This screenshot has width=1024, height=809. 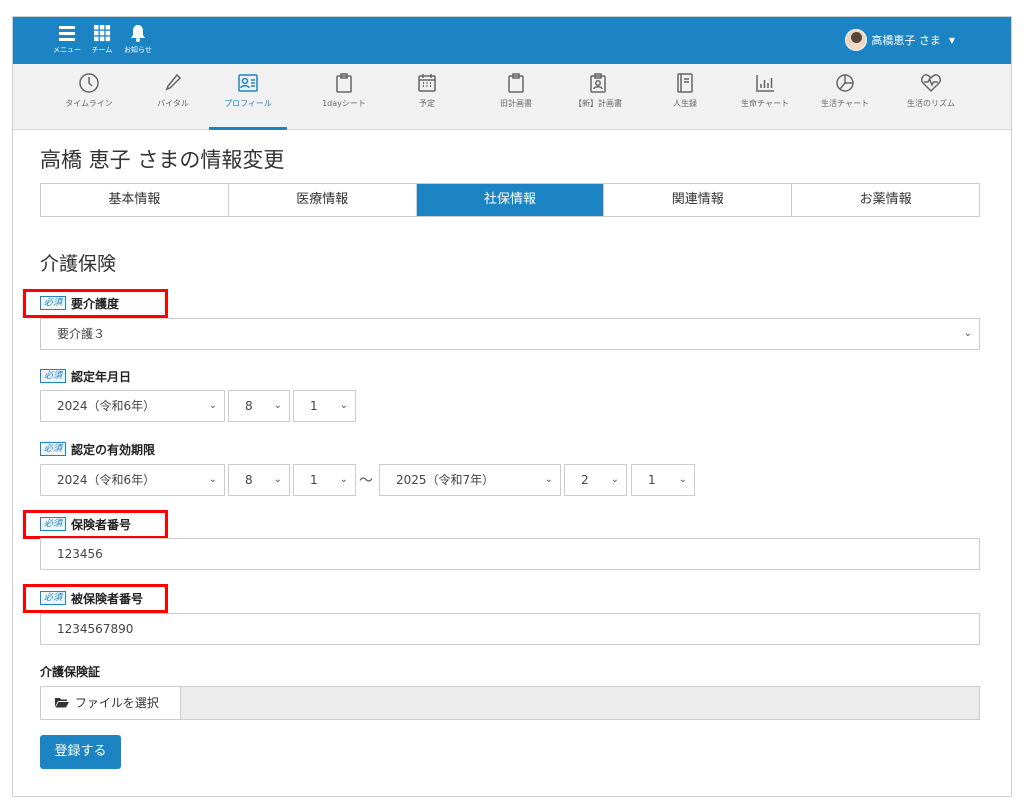 I want to click on calendar-icon, so click(x=427, y=83).